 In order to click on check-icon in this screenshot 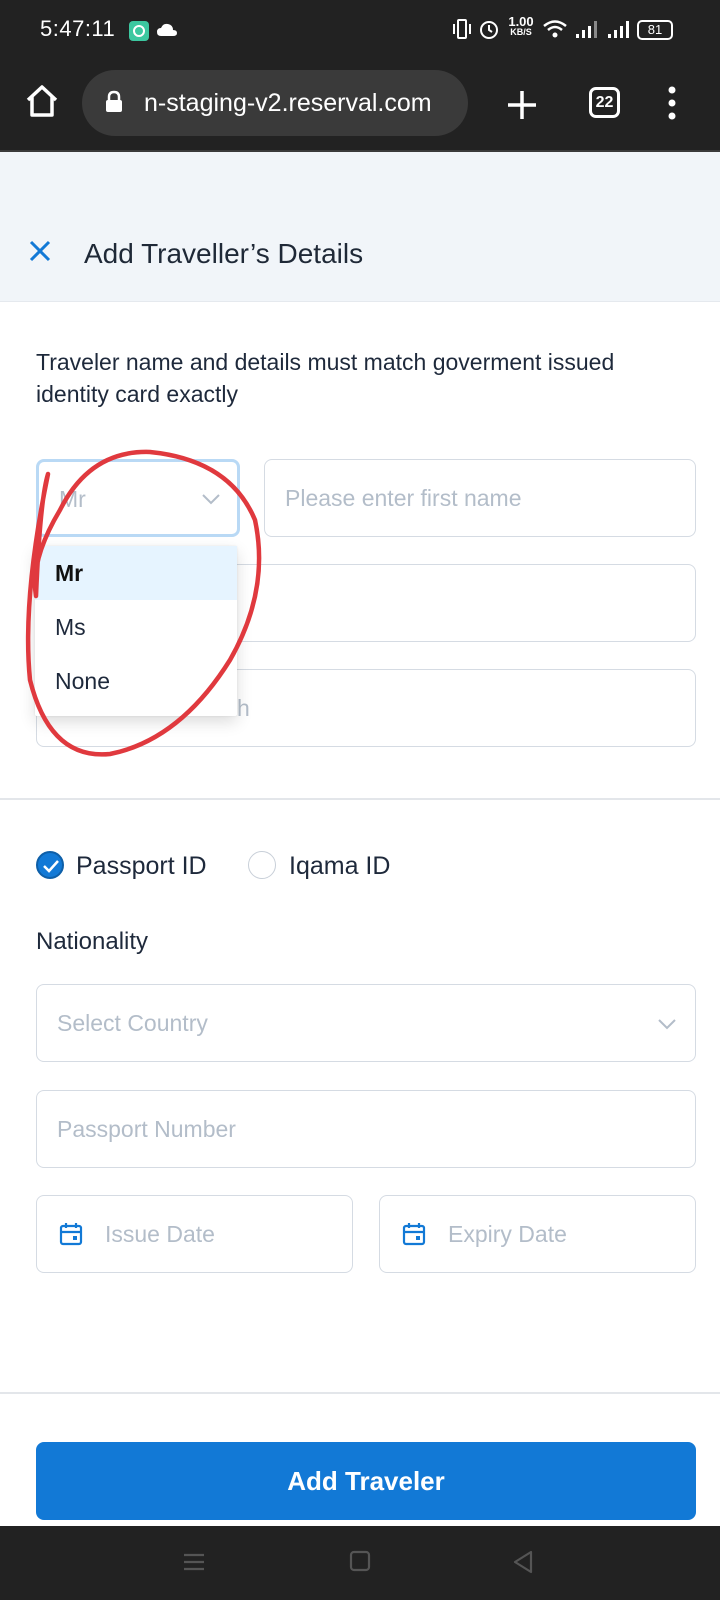, I will do `click(51, 866)`.